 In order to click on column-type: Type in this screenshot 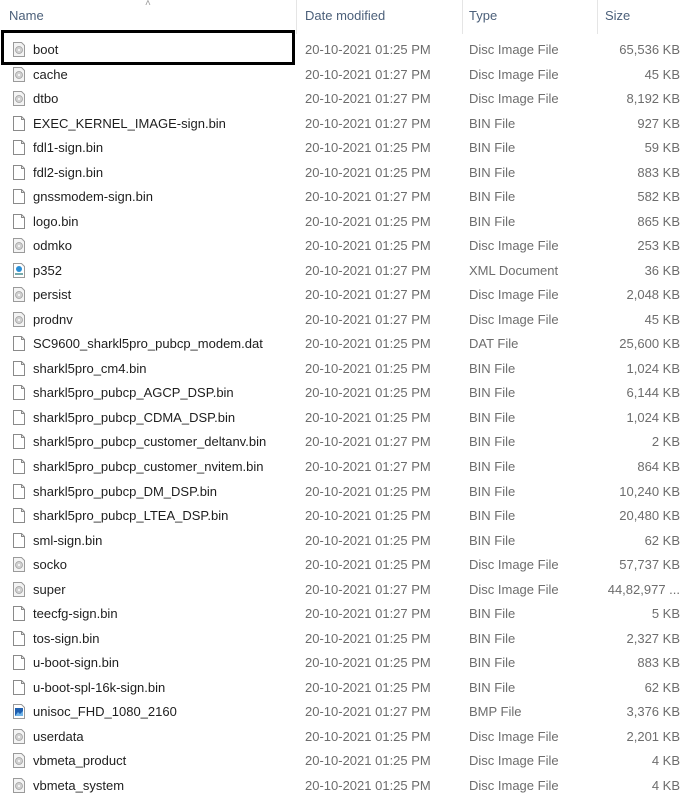, I will do `click(483, 15)`.